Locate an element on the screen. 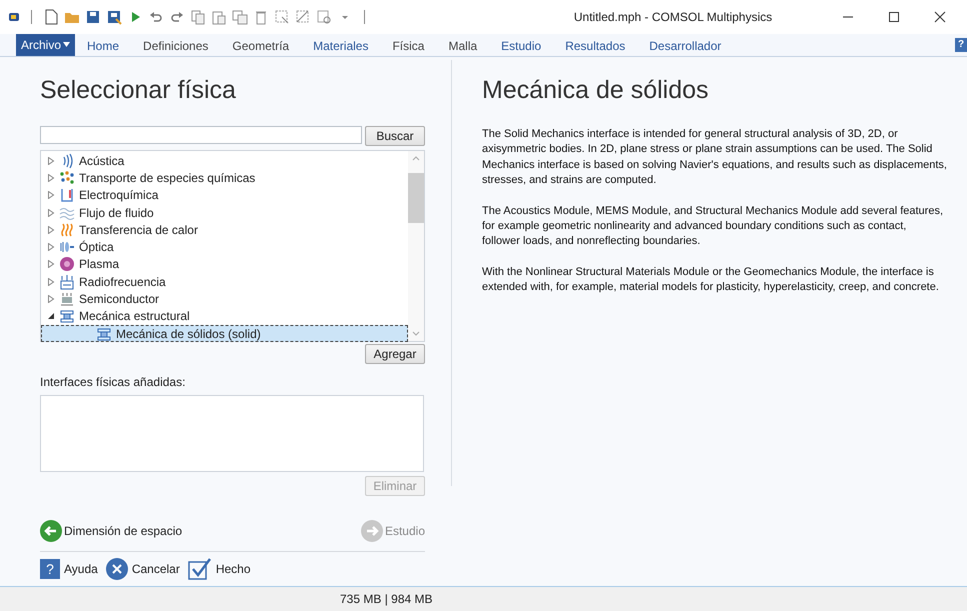 Image resolution: width=967 pixels, height=611 pixels. cancel-icon is located at coordinates (117, 569).